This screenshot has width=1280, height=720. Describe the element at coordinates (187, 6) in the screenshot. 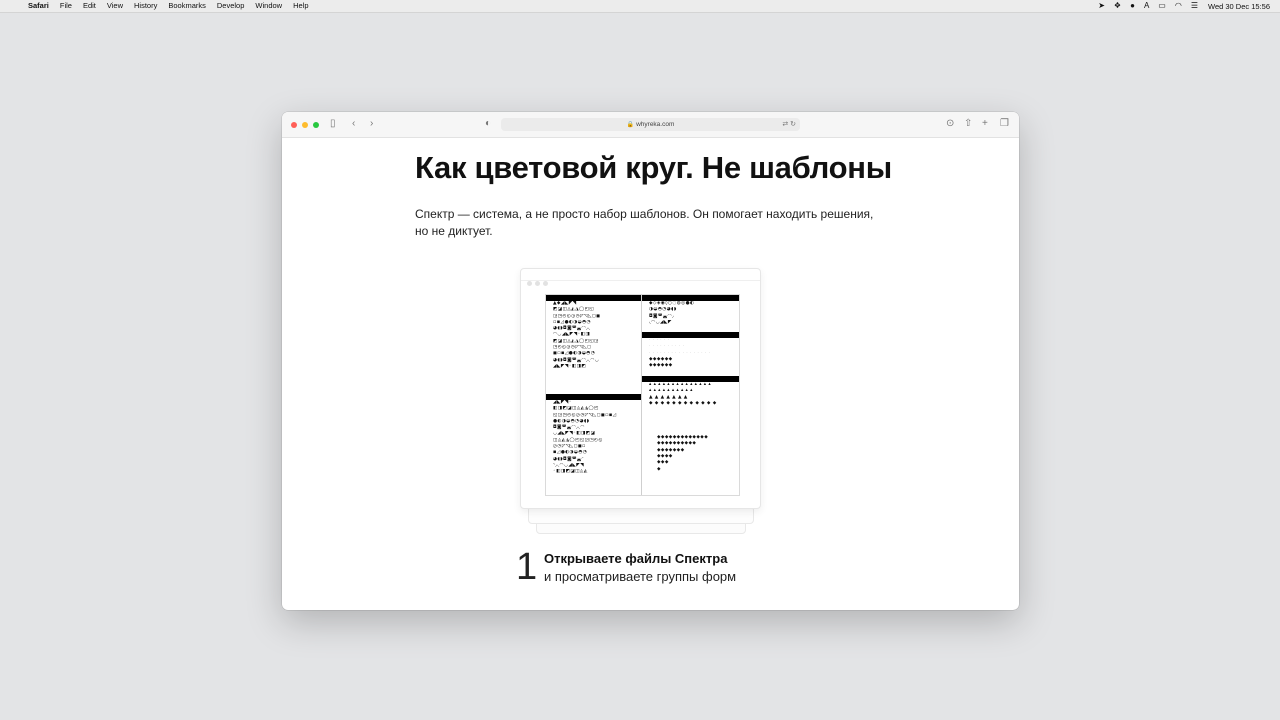

I see `menu-bookmarks: Bookmarks` at that location.